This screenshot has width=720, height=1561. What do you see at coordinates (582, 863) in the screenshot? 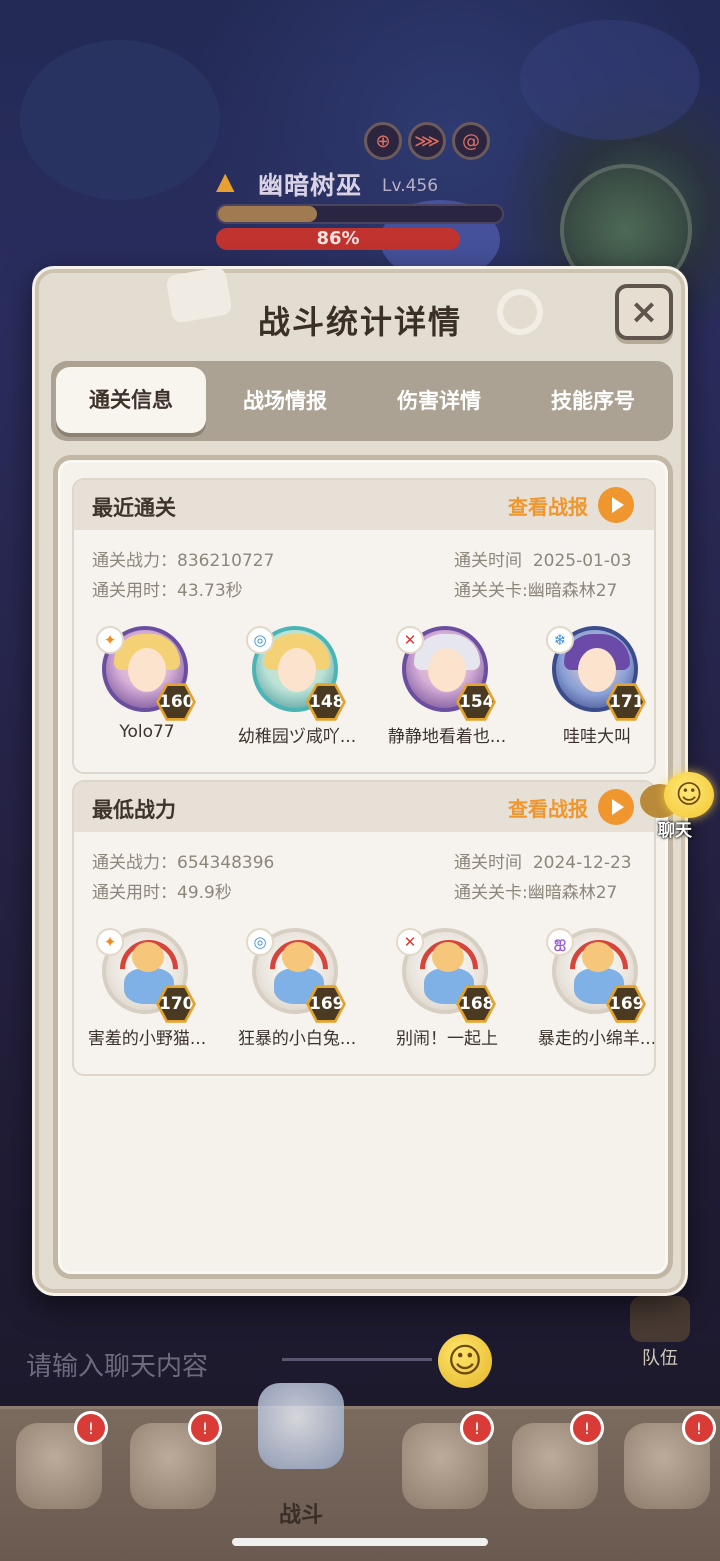
I see `time-value: 2024-12-23` at bounding box center [582, 863].